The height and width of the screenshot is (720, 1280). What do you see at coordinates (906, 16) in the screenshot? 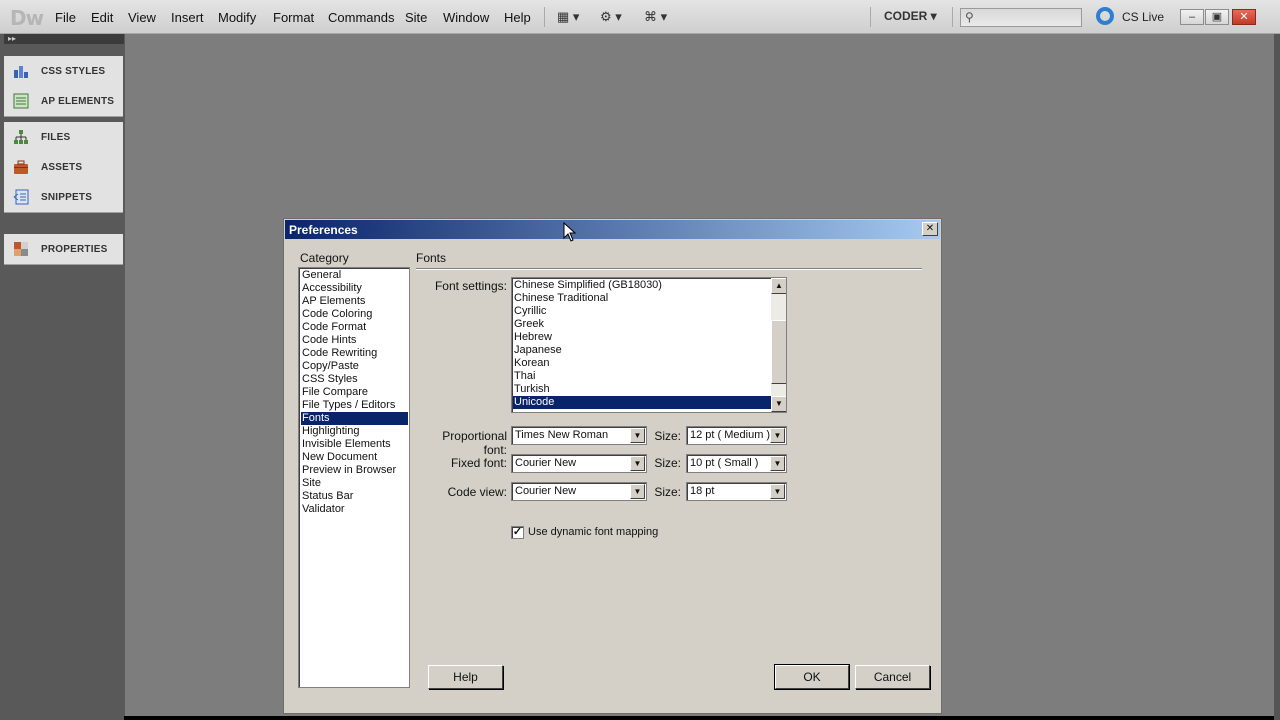
I see `workspace-label: CODER` at bounding box center [906, 16].